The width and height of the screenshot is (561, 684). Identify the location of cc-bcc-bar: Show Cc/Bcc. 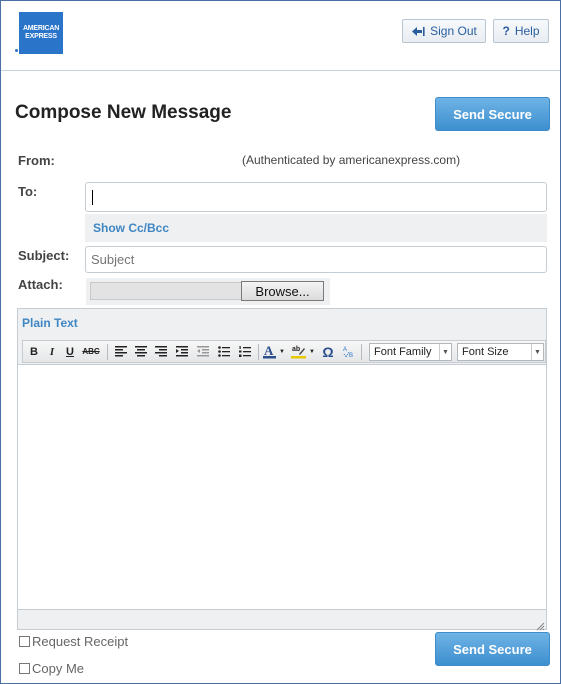
(316, 228).